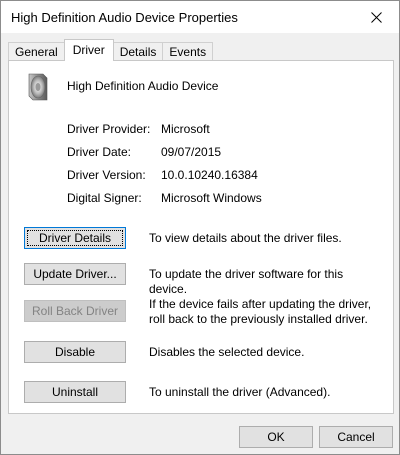 Image resolution: width=400 pixels, height=455 pixels. What do you see at coordinates (188, 51) in the screenshot?
I see `tab-events: Events` at bounding box center [188, 51].